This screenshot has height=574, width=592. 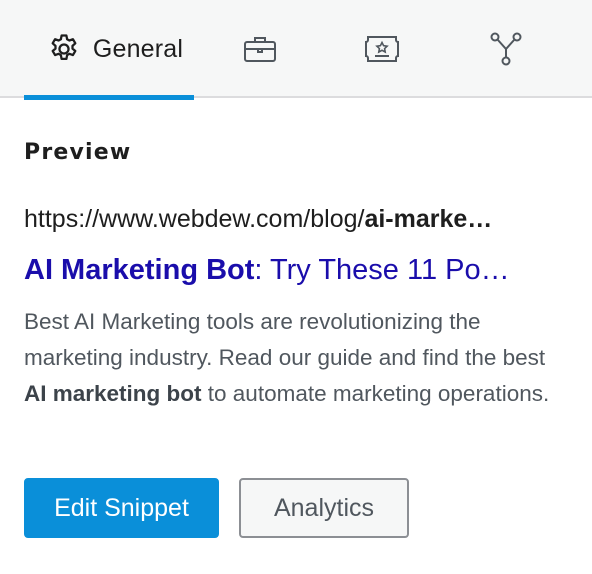 I want to click on tab-general: General, so click(x=109, y=50).